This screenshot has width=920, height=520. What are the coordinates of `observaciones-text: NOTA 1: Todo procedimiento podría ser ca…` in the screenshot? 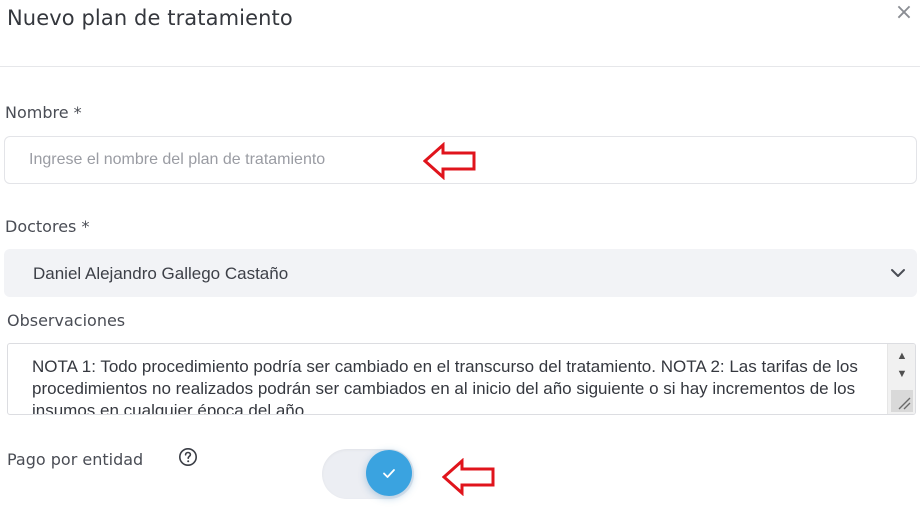 It's located at (445, 386).